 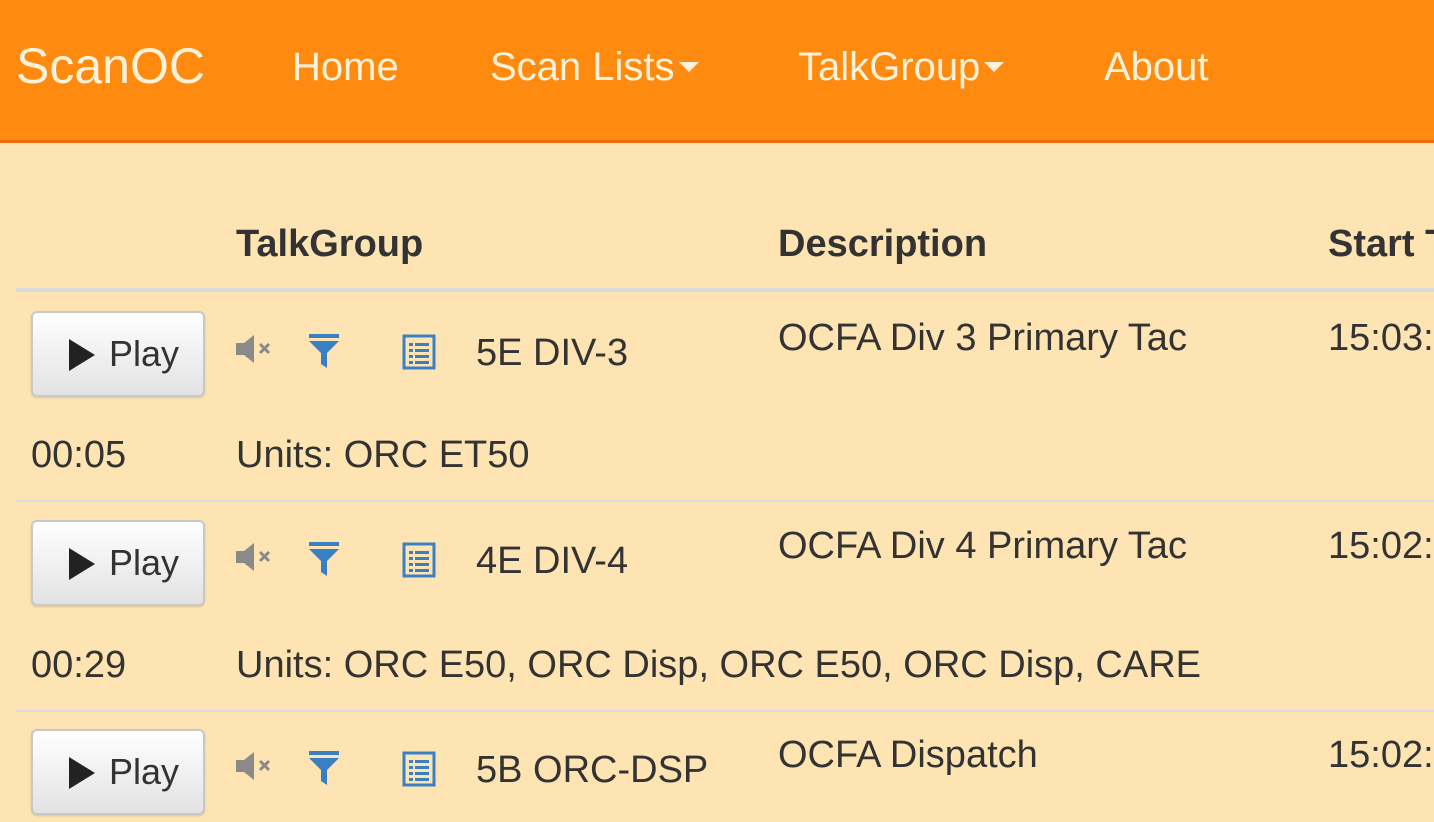 What do you see at coordinates (383, 455) in the screenshot?
I see `units-cell: Units: ORC ET50` at bounding box center [383, 455].